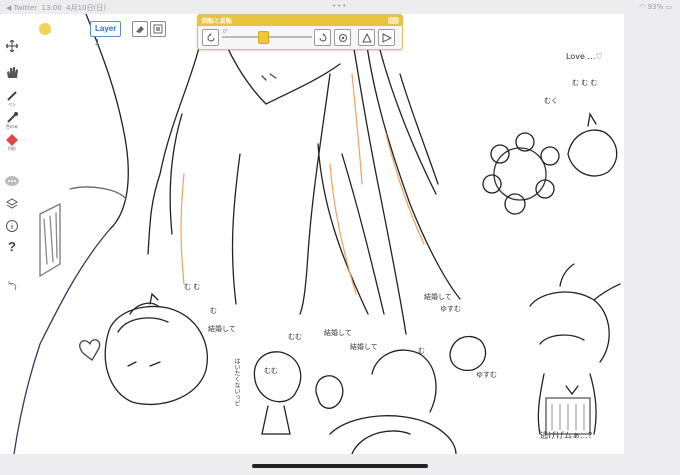 The width and height of the screenshot is (680, 475). I want to click on status-bar: ◀ Twitter 13:00 4月10日(日) ••• ◠ 93% ▭, so click(340, 7).